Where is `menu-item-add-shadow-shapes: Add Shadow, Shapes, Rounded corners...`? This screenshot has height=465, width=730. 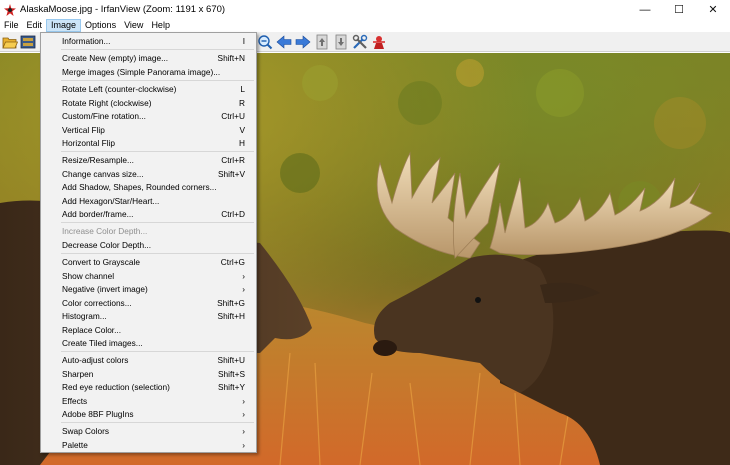
menu-item-add-shadow-shapes: Add Shadow, Shapes, Rounded corners... is located at coordinates (148, 186).